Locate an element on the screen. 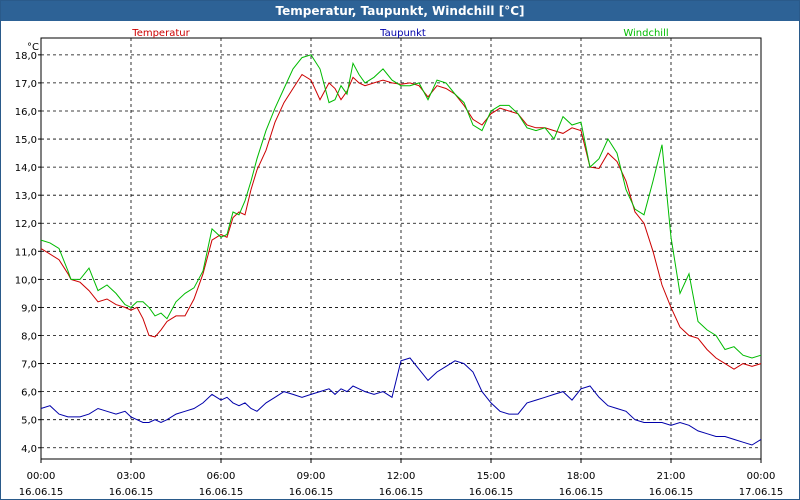 This screenshot has width=800, height=500. y-tick-label: 10,0 is located at coordinates (26, 280).